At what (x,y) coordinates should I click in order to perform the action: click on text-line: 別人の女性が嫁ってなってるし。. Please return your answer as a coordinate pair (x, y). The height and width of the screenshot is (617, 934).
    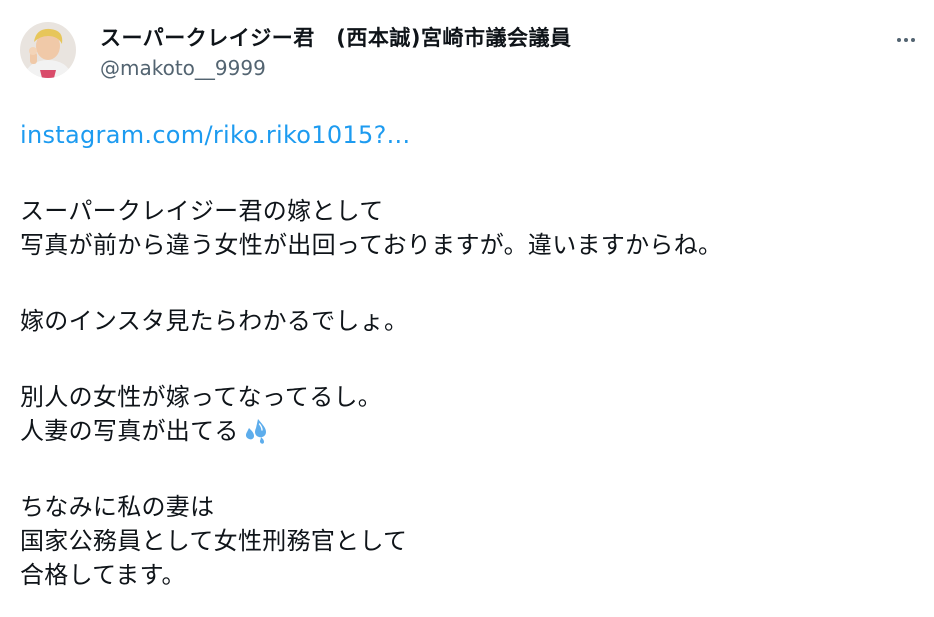
    Looking at the image, I should click on (201, 397).